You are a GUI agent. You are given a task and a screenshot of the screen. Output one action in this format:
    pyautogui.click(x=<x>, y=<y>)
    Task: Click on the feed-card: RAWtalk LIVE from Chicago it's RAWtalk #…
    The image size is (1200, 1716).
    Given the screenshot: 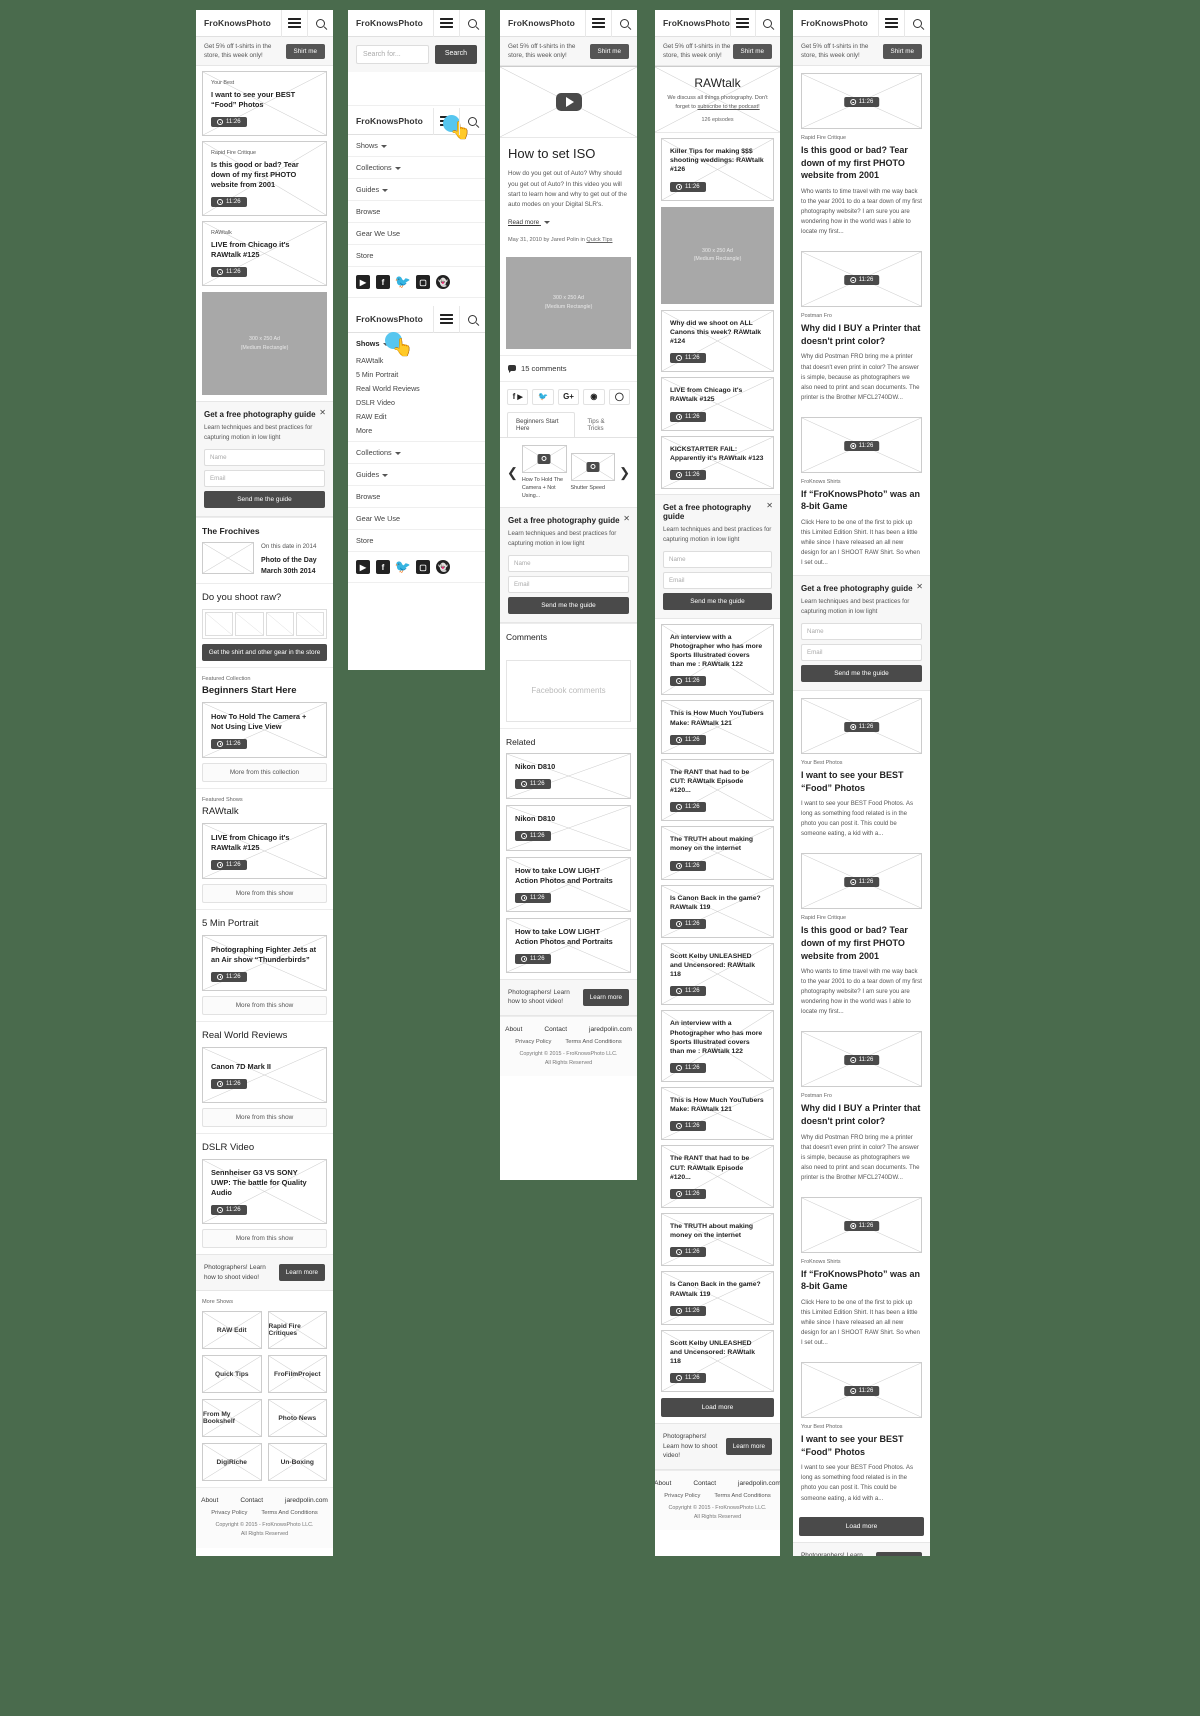 What is the action you would take?
    pyautogui.click(x=264, y=254)
    